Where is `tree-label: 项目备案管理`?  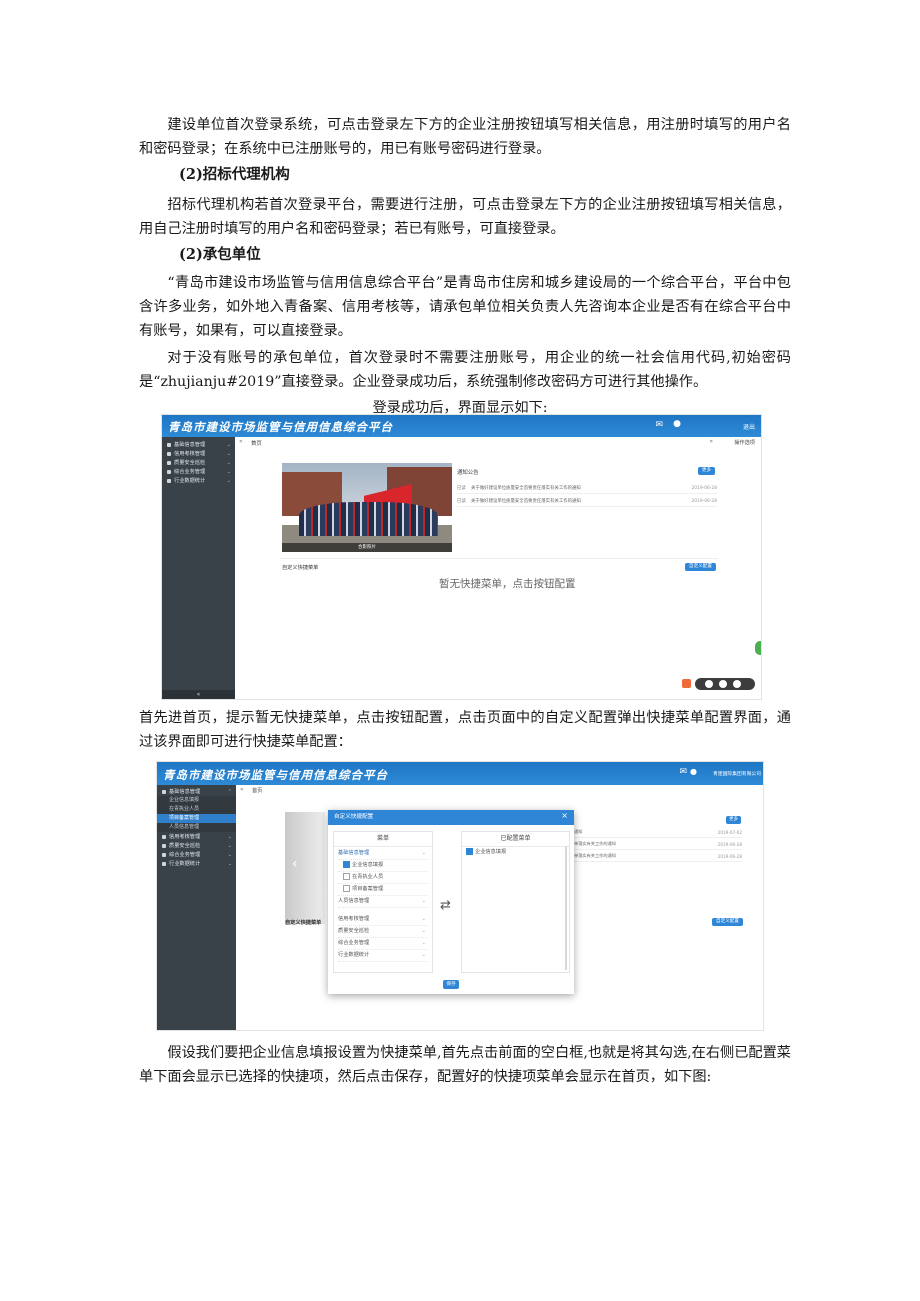 tree-label: 项目备案管理 is located at coordinates (368, 889).